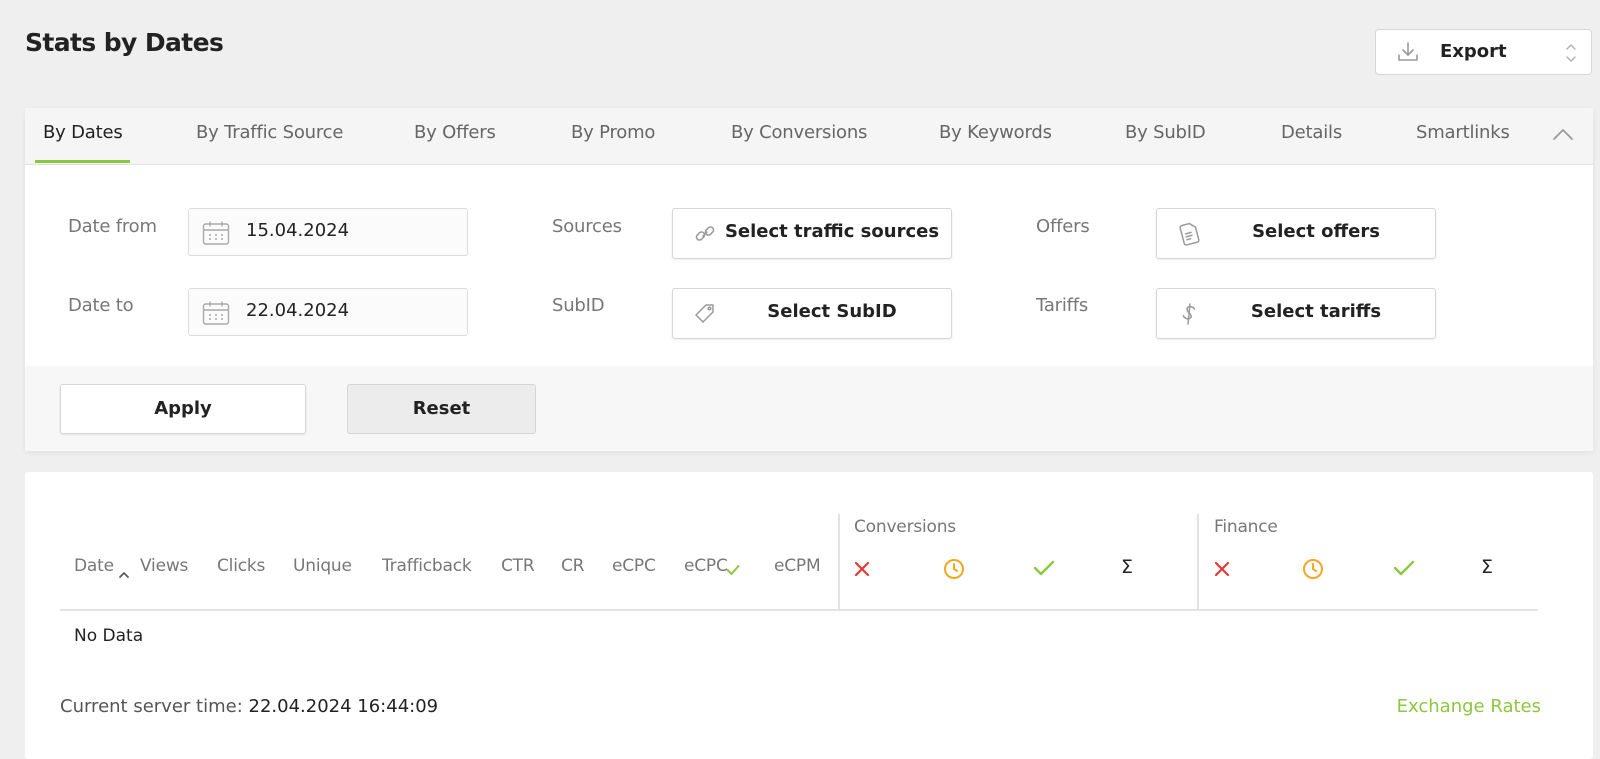 The height and width of the screenshot is (759, 1600). I want to click on apply-button: Apply, so click(183, 409).